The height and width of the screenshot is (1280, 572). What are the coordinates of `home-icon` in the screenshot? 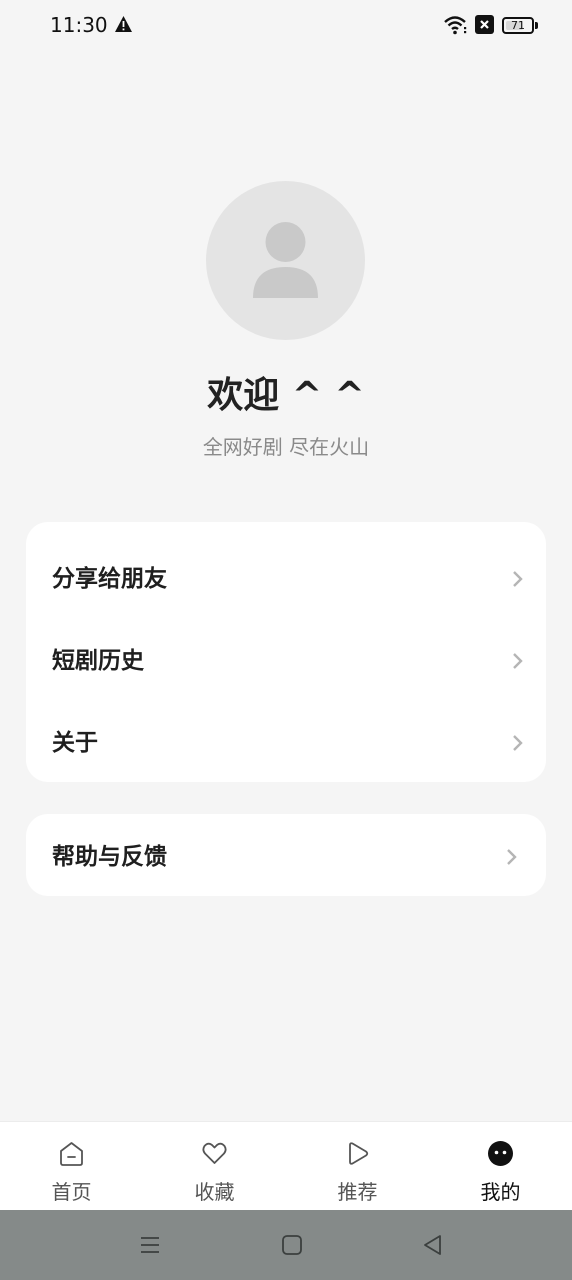 It's located at (71, 1154).